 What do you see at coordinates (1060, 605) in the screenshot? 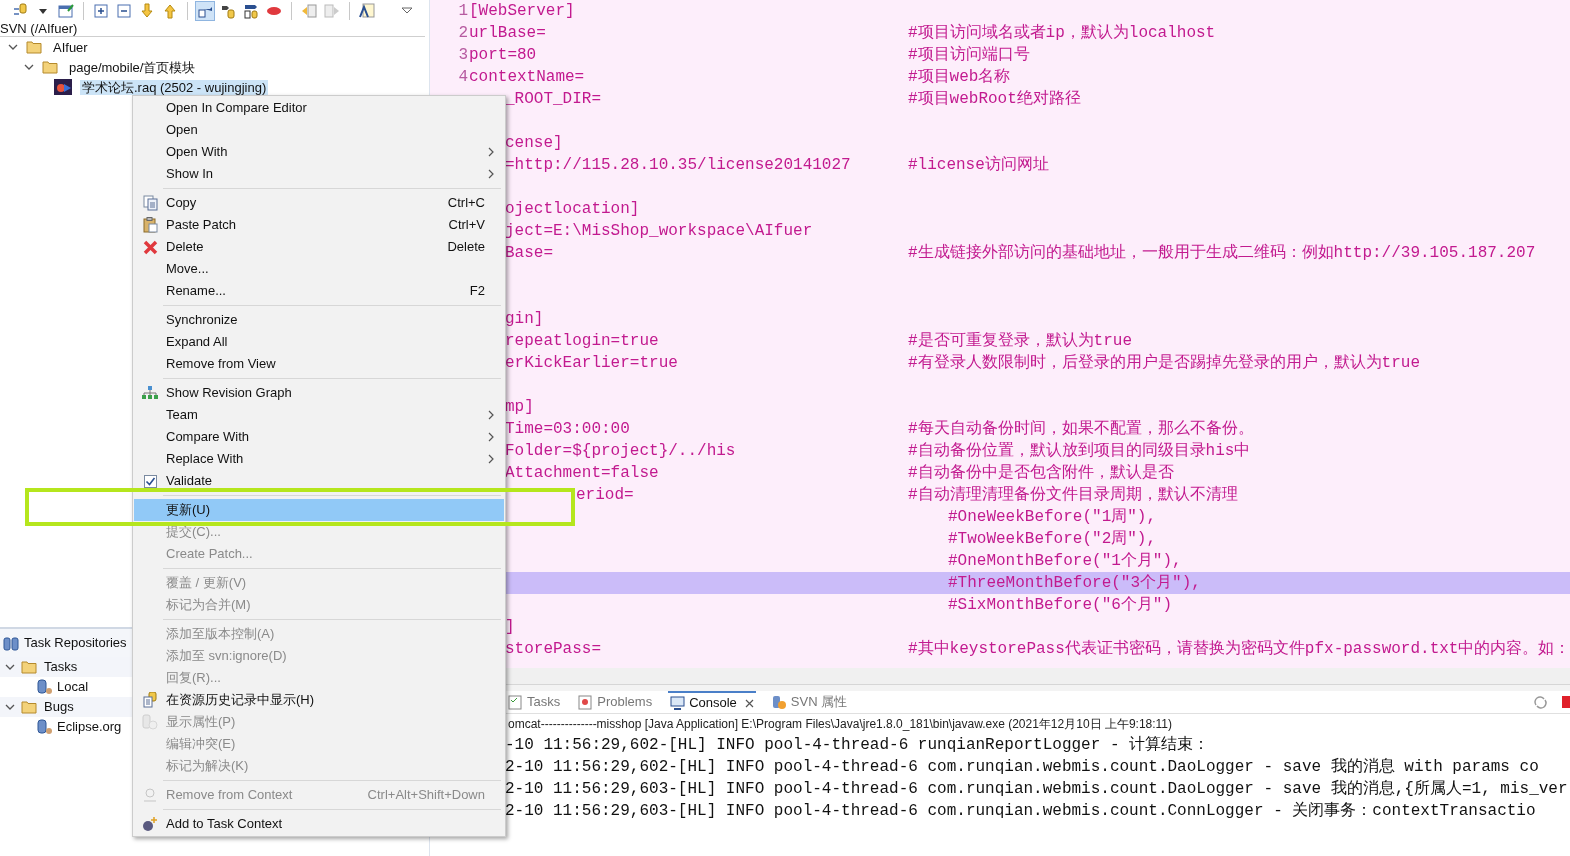
I see `code-comment: #SixMonthBefore("6个月")` at bounding box center [1060, 605].